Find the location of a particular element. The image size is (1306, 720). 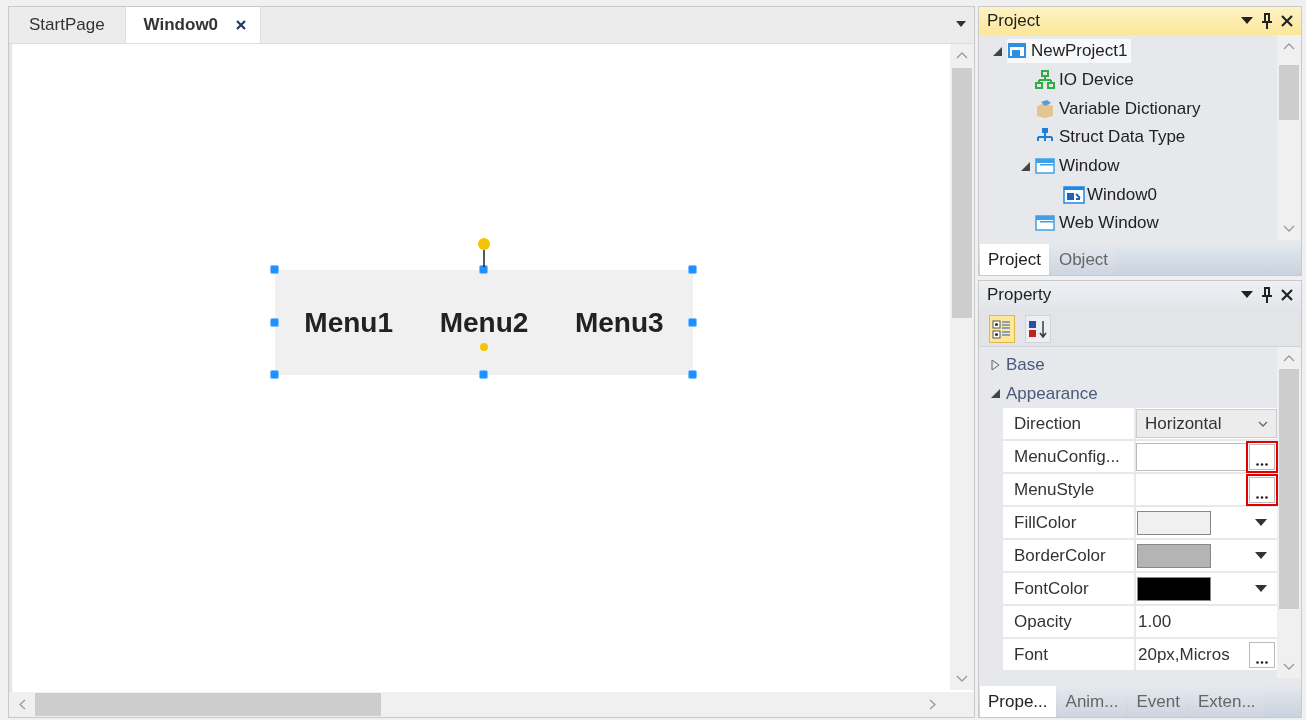

tree-item: NewProject1 is located at coordinates (1069, 51).